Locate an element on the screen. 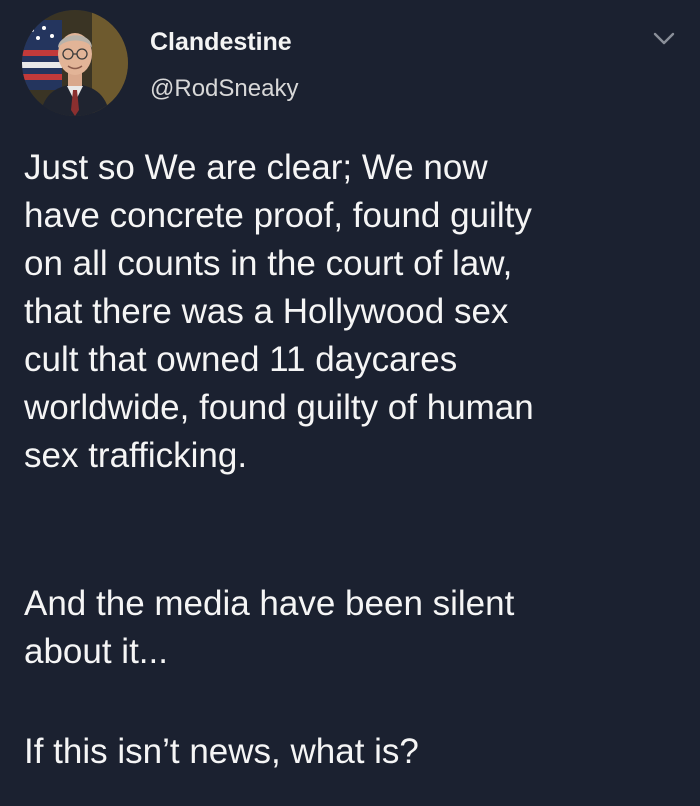  avatar is located at coordinates (75, 63).